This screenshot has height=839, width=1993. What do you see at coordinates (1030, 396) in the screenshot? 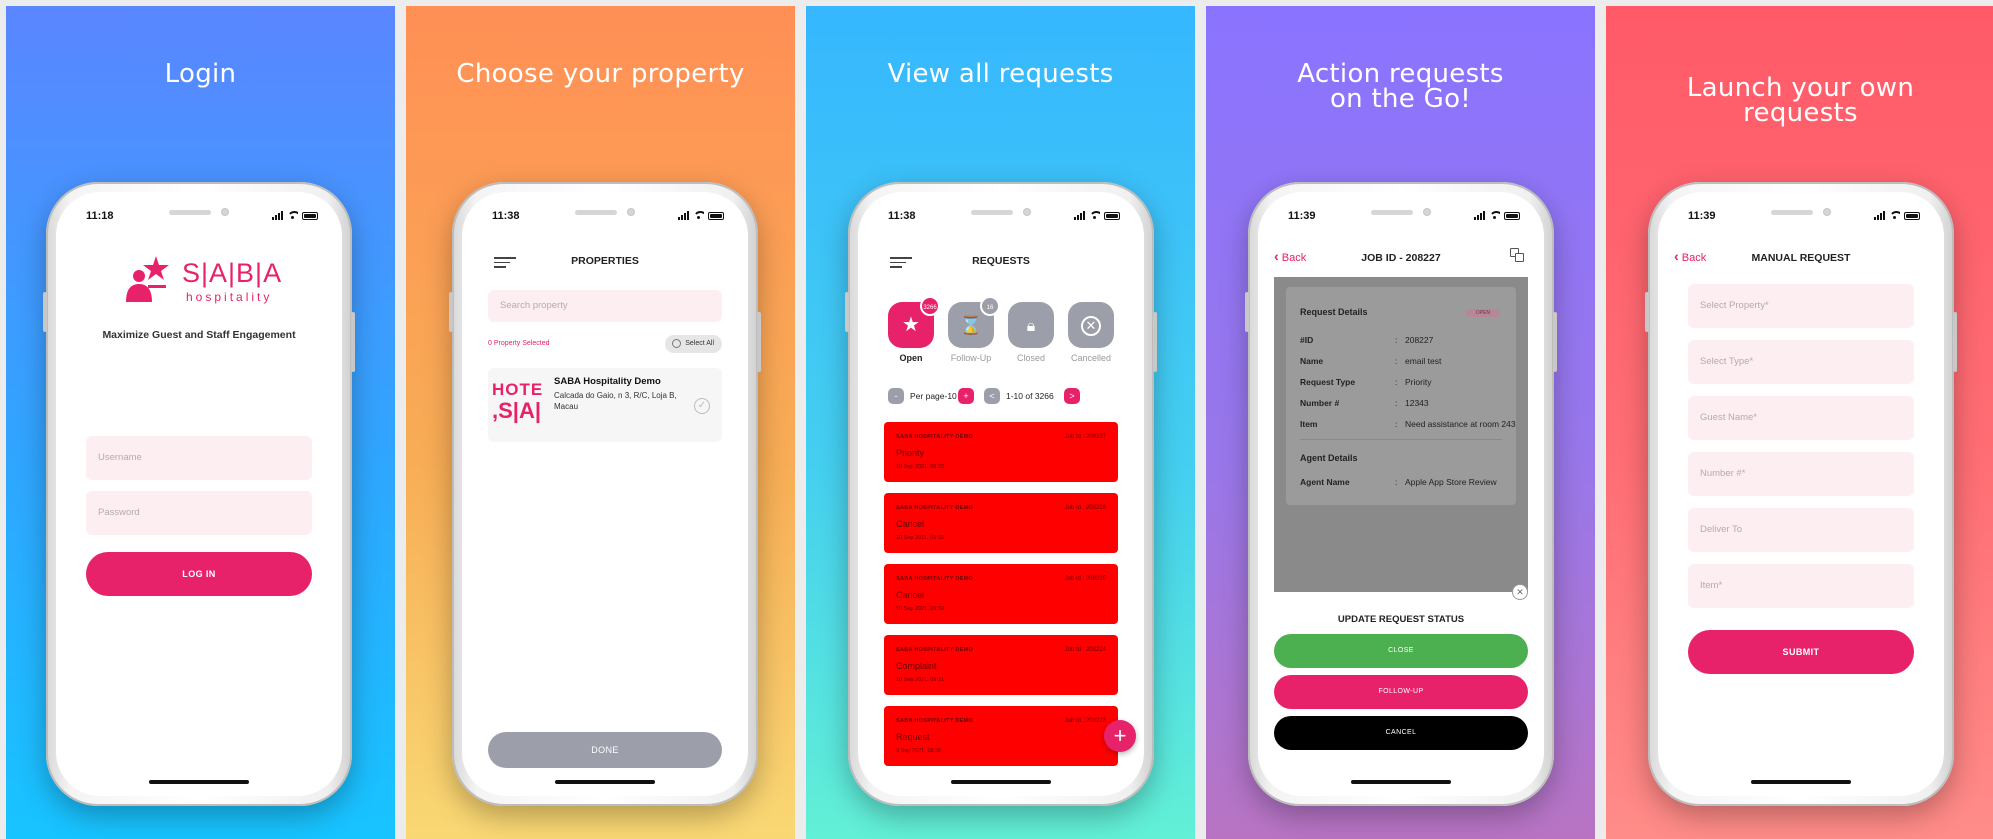
I see `page-range: 1-10 of 3266` at bounding box center [1030, 396].